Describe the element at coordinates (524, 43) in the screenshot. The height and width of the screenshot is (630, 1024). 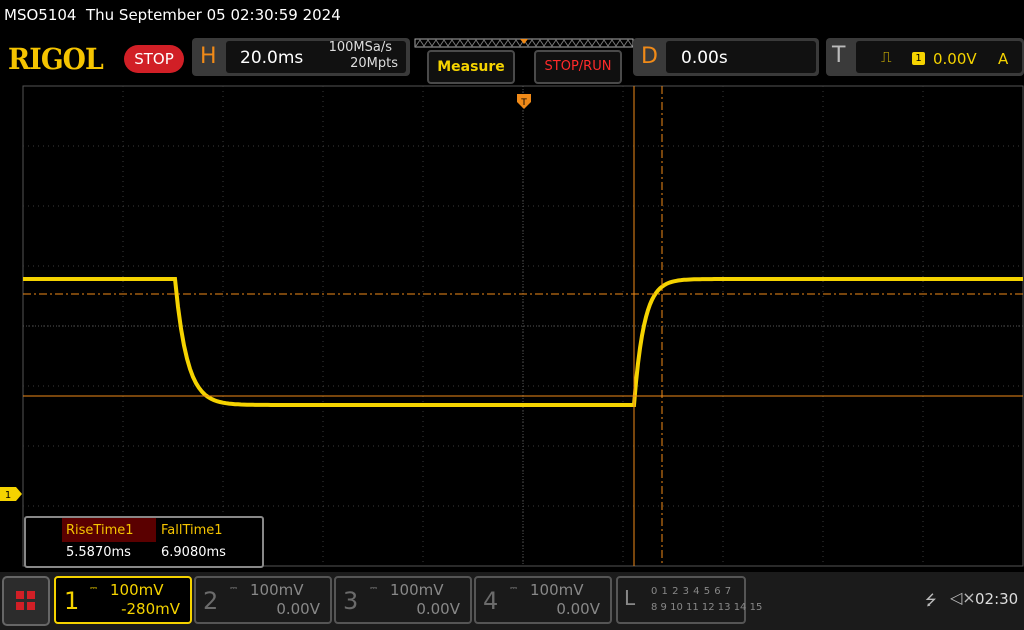
I see `memory-position-bar` at that location.